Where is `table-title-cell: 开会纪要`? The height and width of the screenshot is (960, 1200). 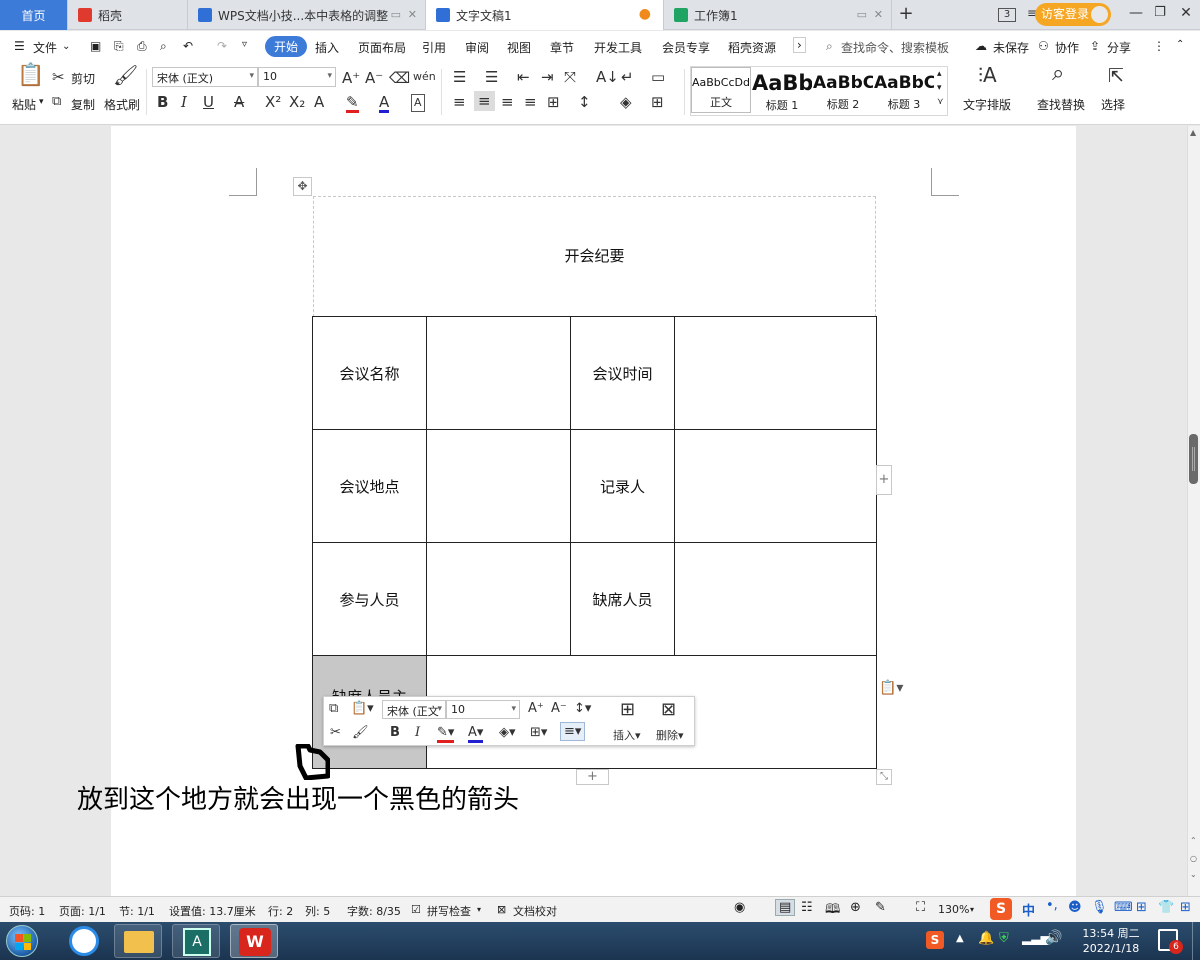 table-title-cell: 开会纪要 is located at coordinates (594, 256).